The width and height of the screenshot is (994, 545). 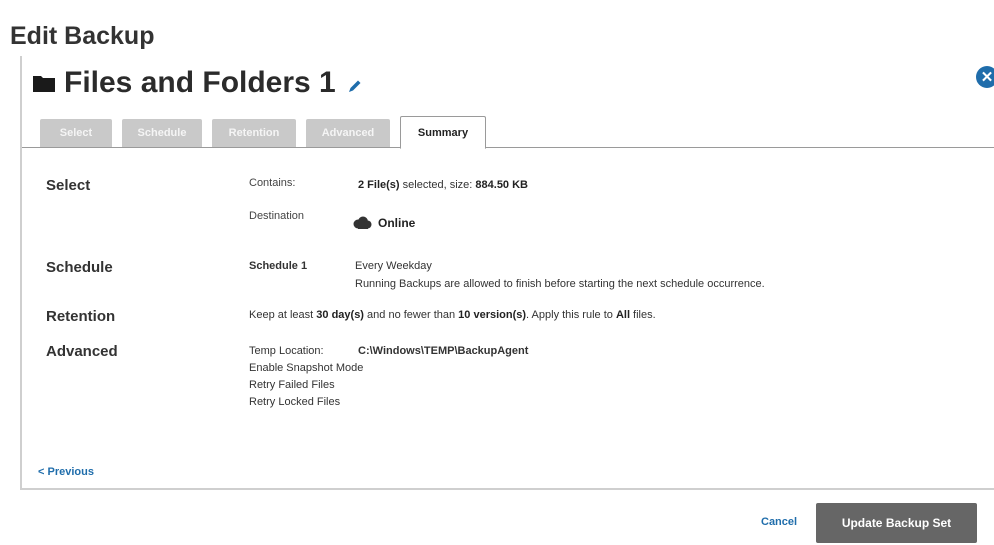 I want to click on retention-scope: All, so click(x=622, y=315).